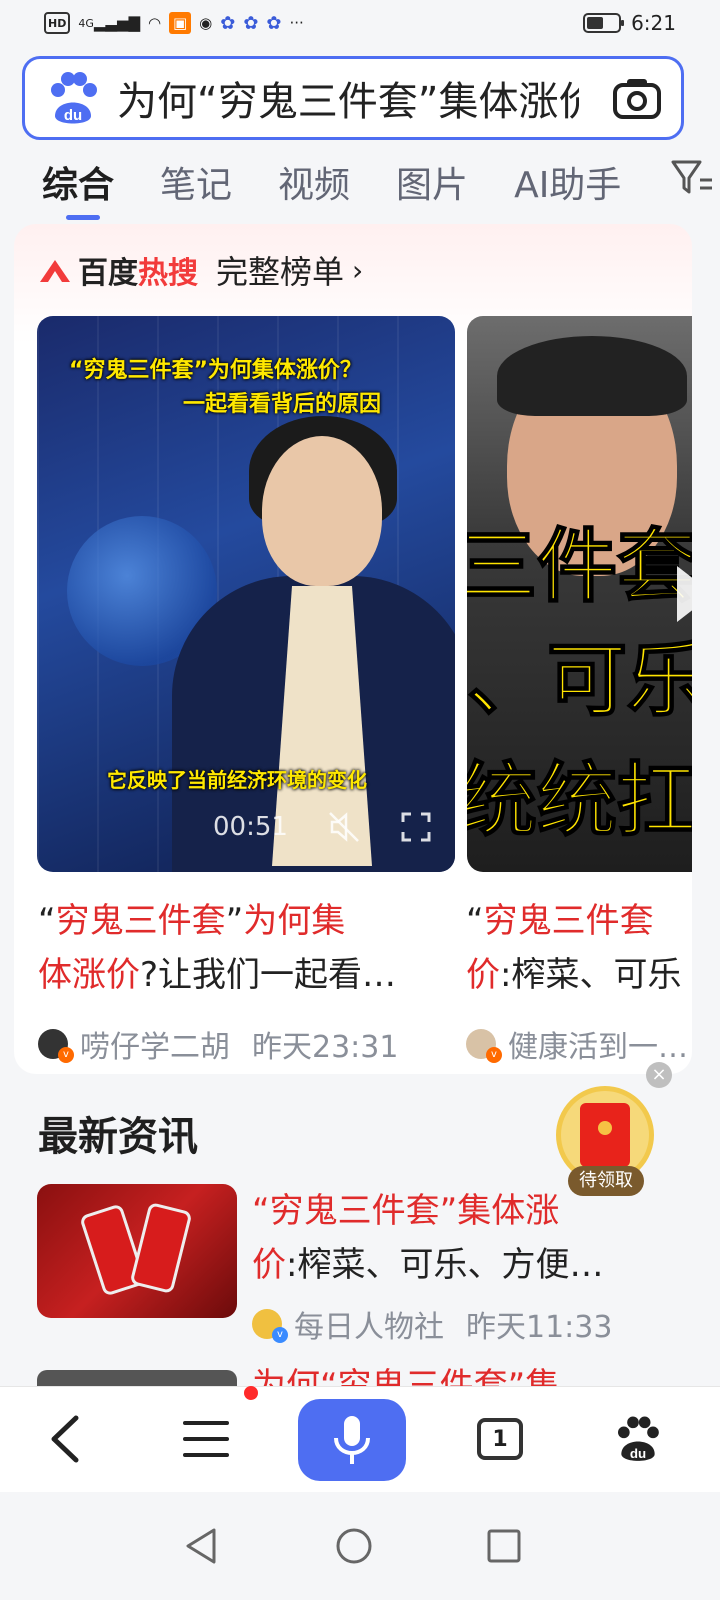 The image size is (720, 1600). Describe the element at coordinates (325, 1047) in the screenshot. I see `post-time: 昨天23:31` at that location.